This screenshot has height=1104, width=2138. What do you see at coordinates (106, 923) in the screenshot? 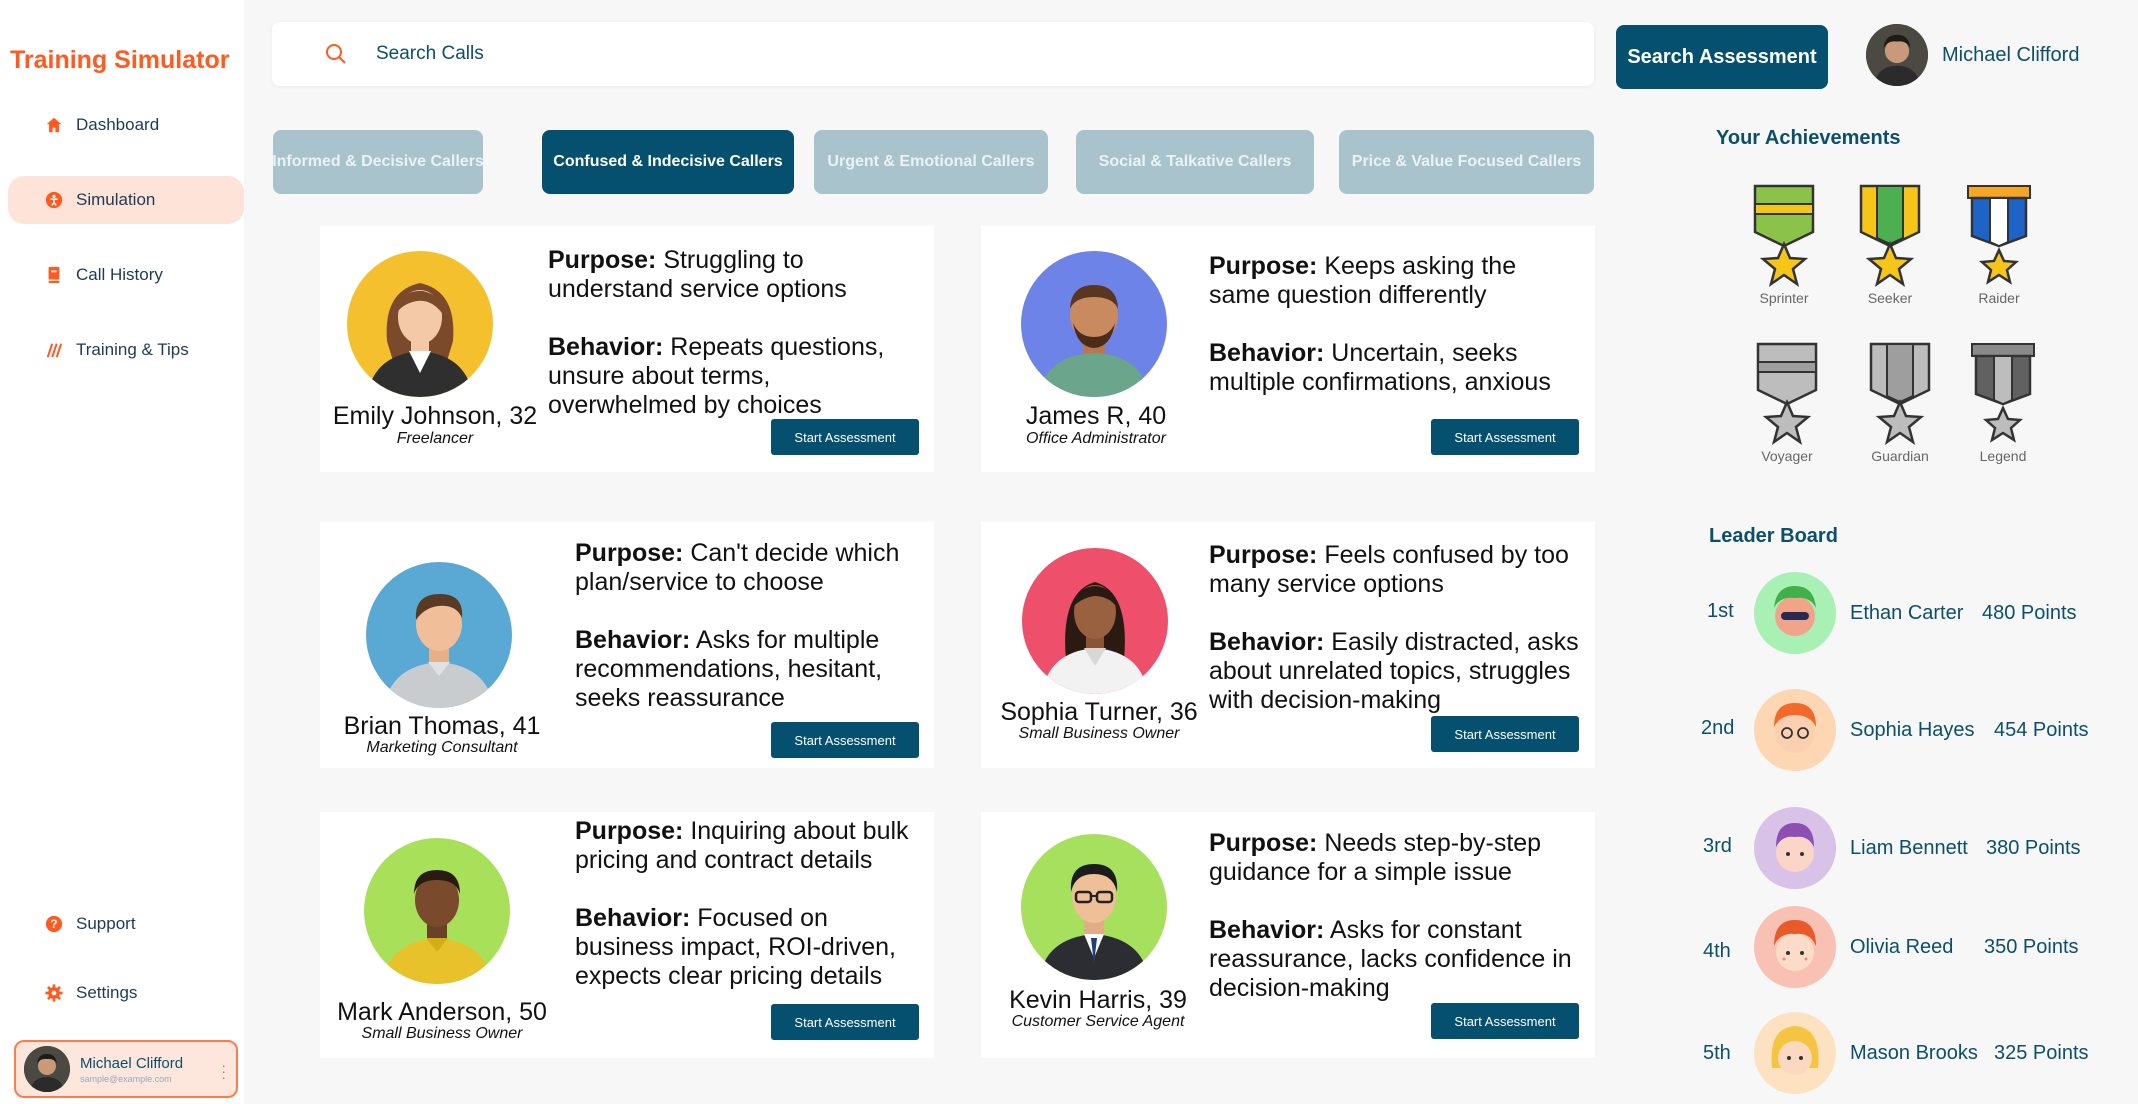
I see `sidebar-item-label: Support` at bounding box center [106, 923].